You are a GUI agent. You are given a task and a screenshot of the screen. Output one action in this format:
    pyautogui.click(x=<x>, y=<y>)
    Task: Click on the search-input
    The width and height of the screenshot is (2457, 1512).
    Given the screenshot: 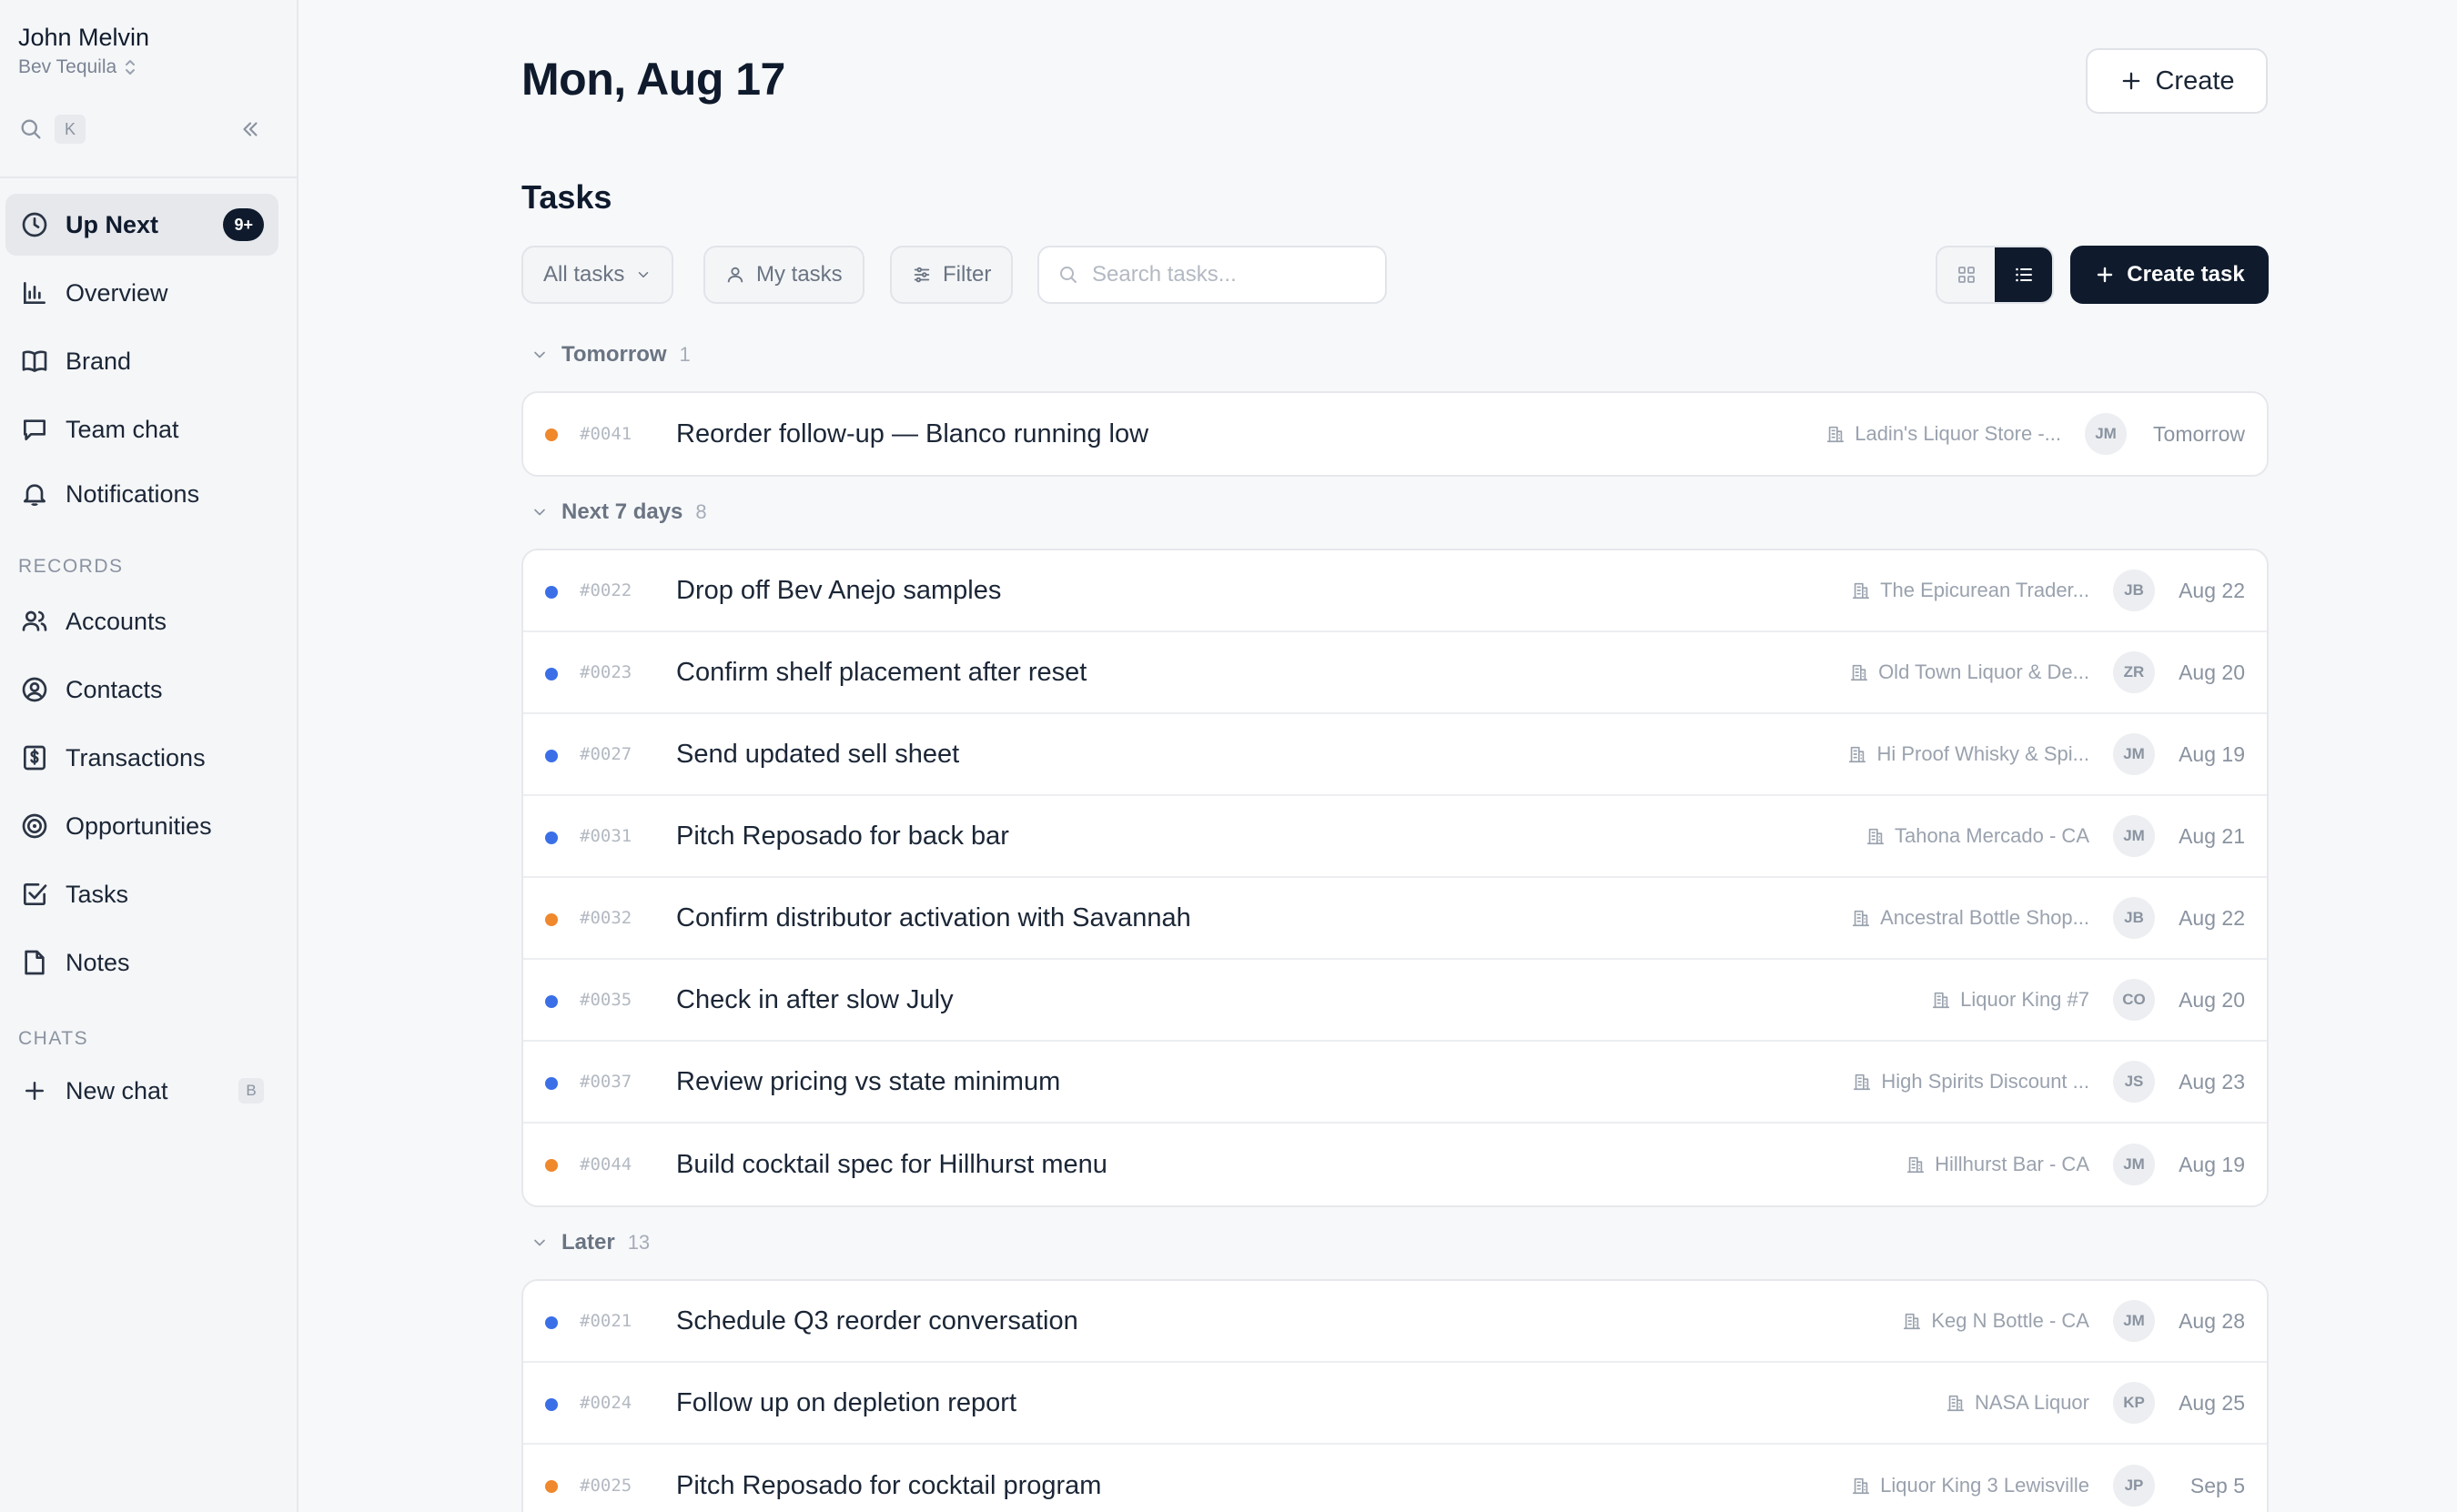 What is the action you would take?
    pyautogui.click(x=1229, y=275)
    